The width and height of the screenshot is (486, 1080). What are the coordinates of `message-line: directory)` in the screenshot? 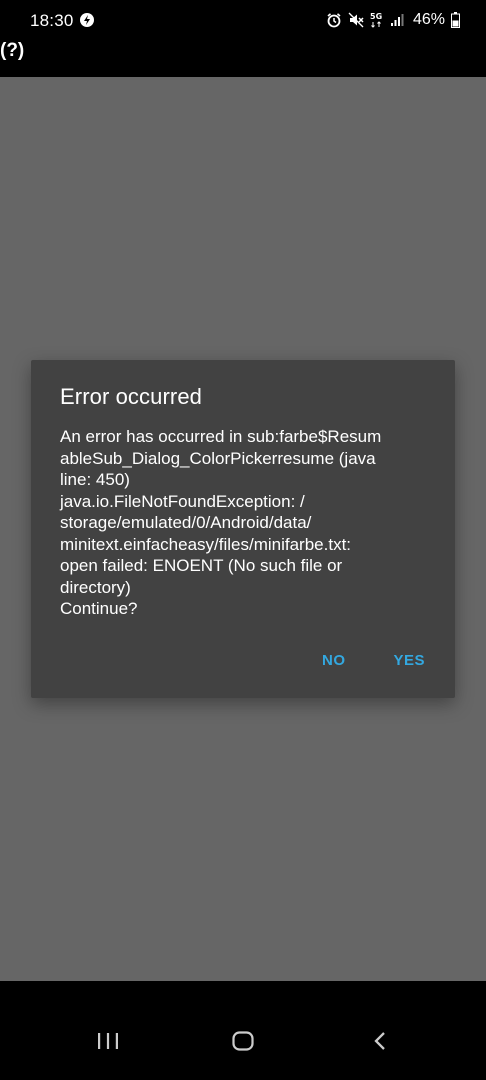 It's located at (95, 587).